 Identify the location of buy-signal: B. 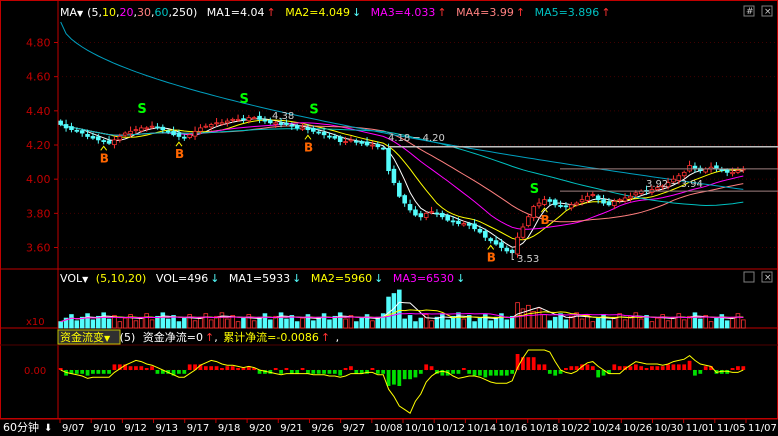
(491, 257).